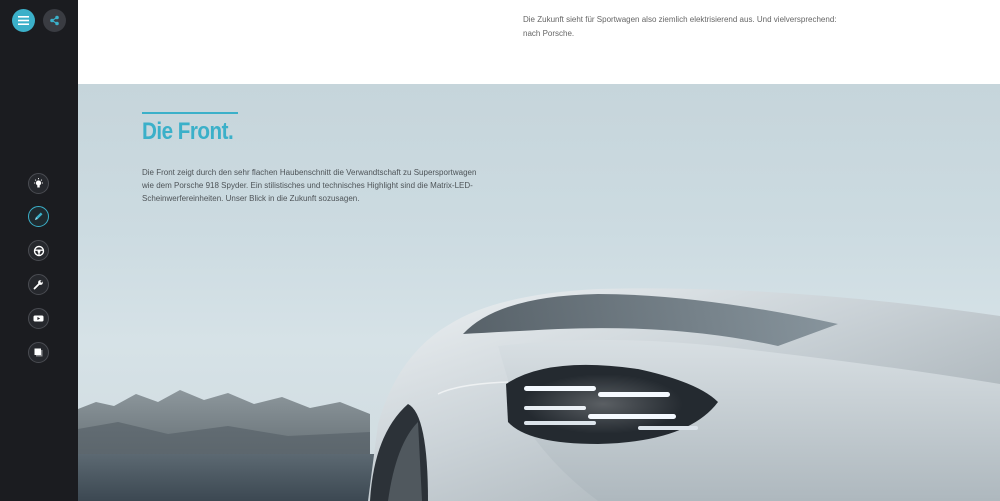  I want to click on nav-item-interior, so click(38, 250).